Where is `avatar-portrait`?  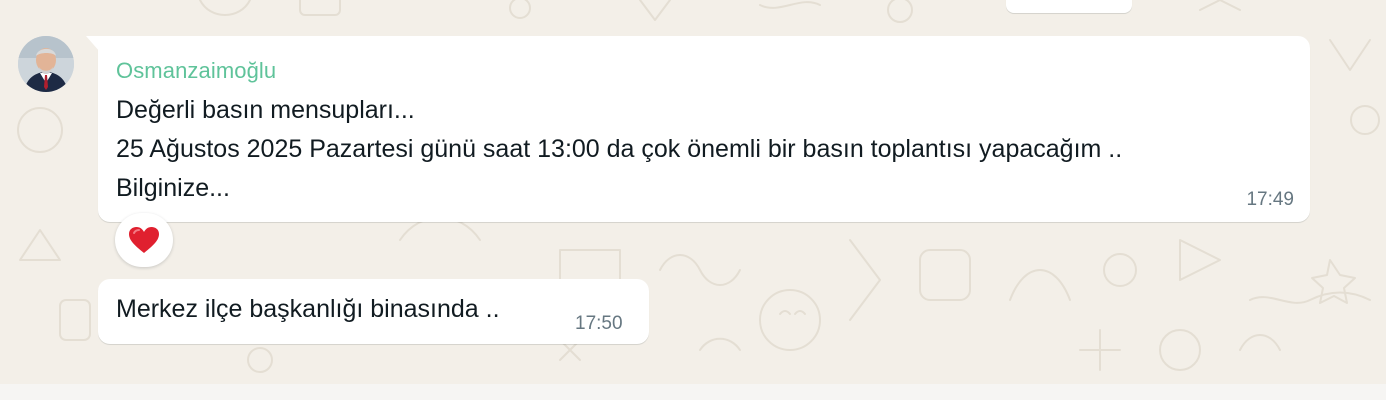
avatar-portrait is located at coordinates (46, 64).